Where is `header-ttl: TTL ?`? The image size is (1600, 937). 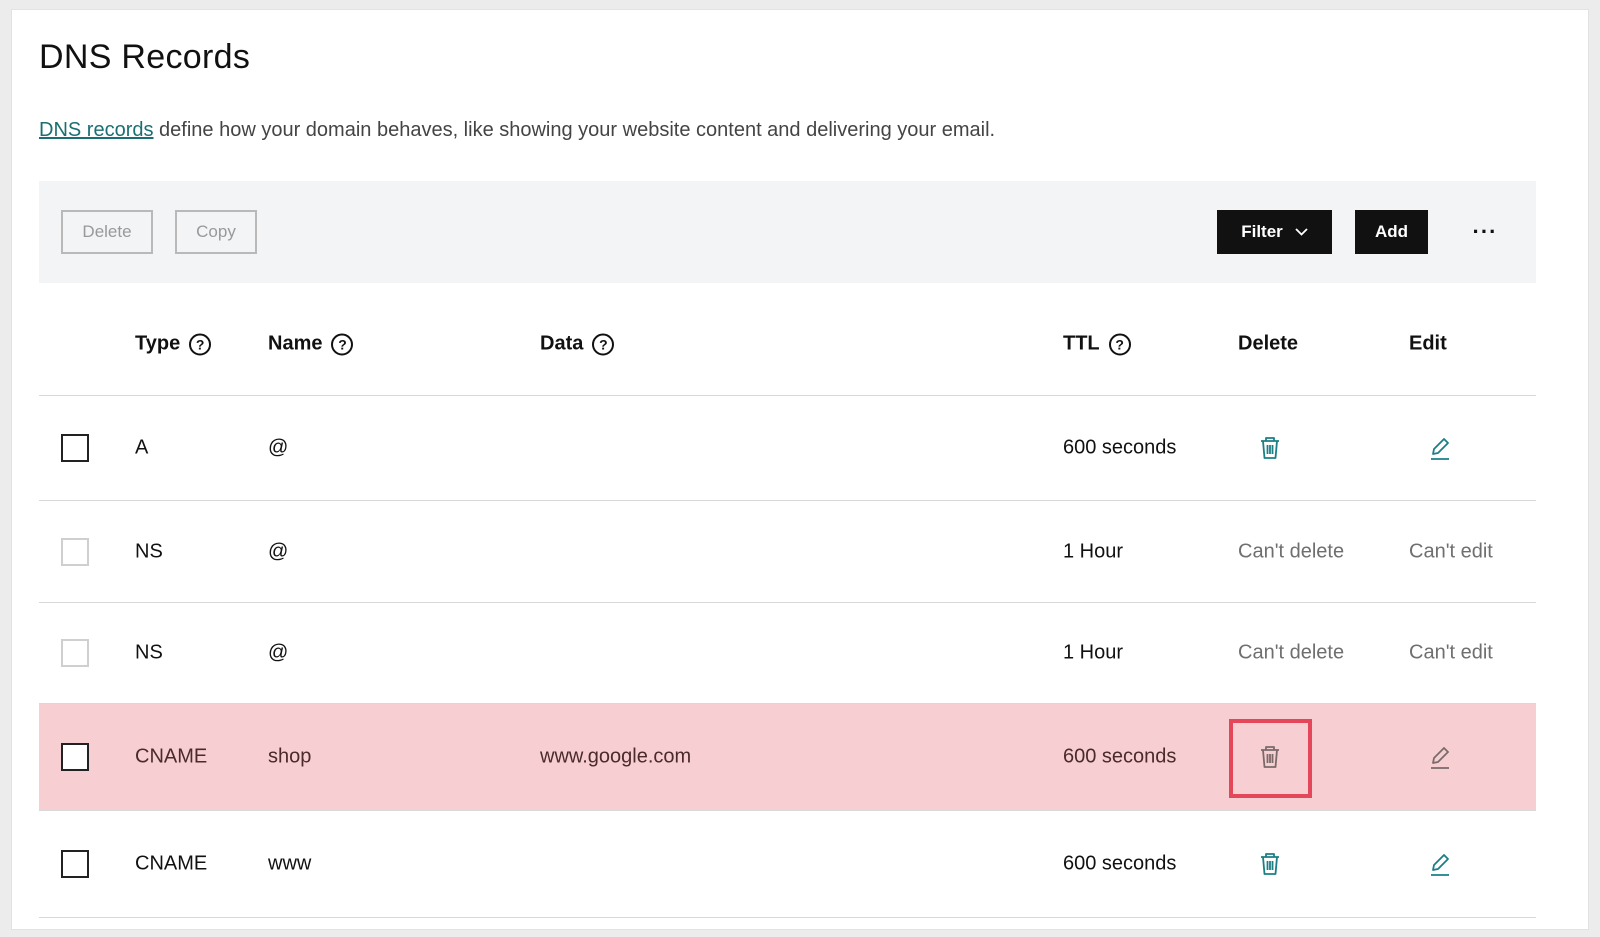
header-ttl: TTL ? is located at coordinates (1097, 344).